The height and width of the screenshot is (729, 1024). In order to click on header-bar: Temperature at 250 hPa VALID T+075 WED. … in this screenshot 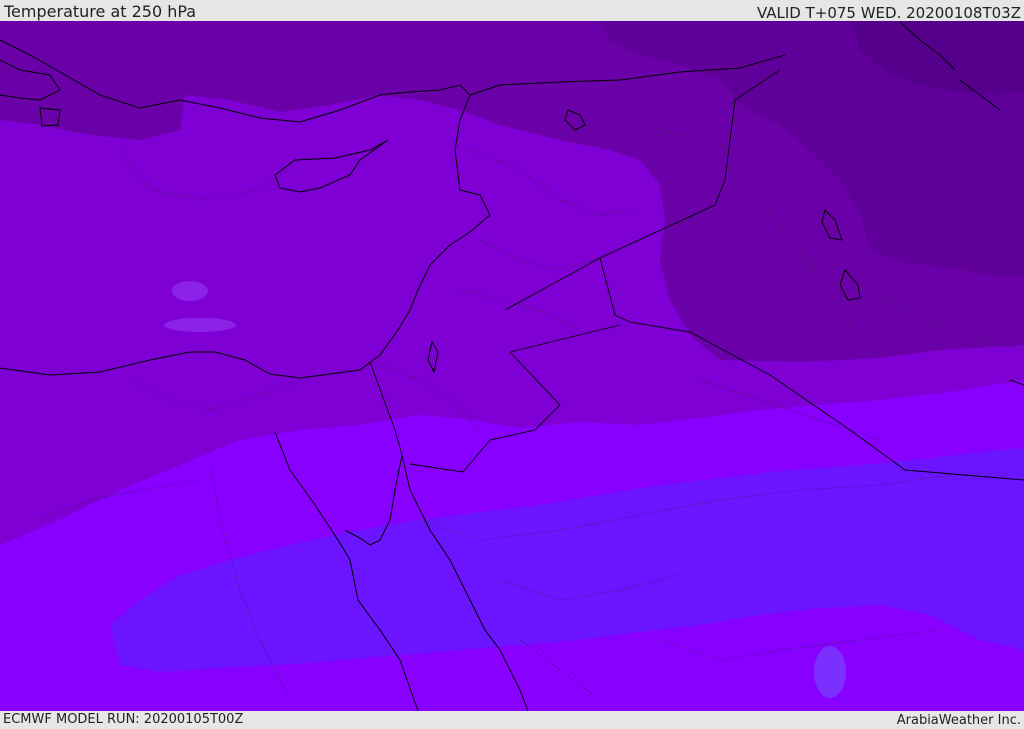, I will do `click(512, 11)`.